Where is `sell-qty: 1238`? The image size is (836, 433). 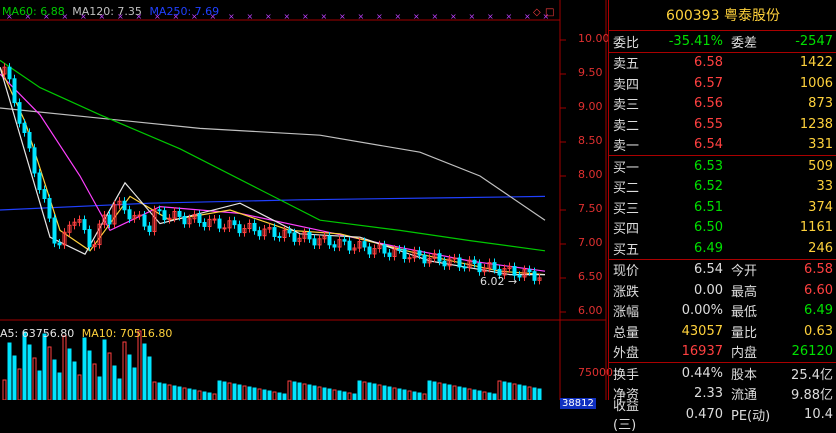 sell-qty: 1238 is located at coordinates (816, 124).